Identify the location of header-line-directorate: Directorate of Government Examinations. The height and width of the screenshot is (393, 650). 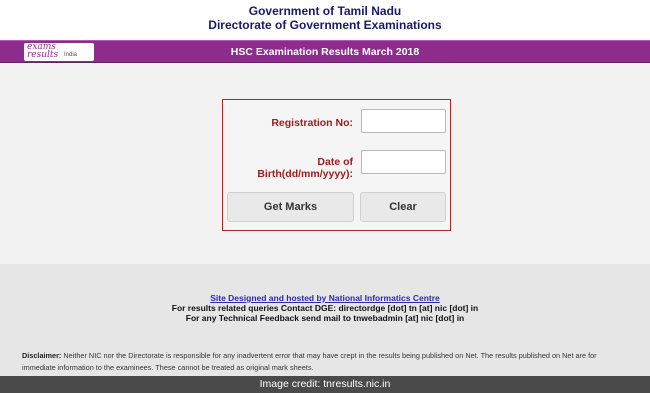
(325, 25).